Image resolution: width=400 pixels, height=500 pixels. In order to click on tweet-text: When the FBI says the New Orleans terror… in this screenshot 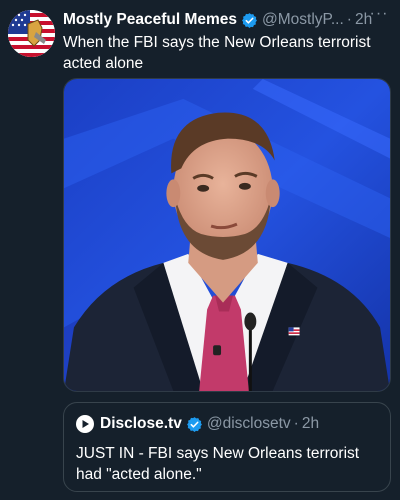, I will do `click(217, 53)`.